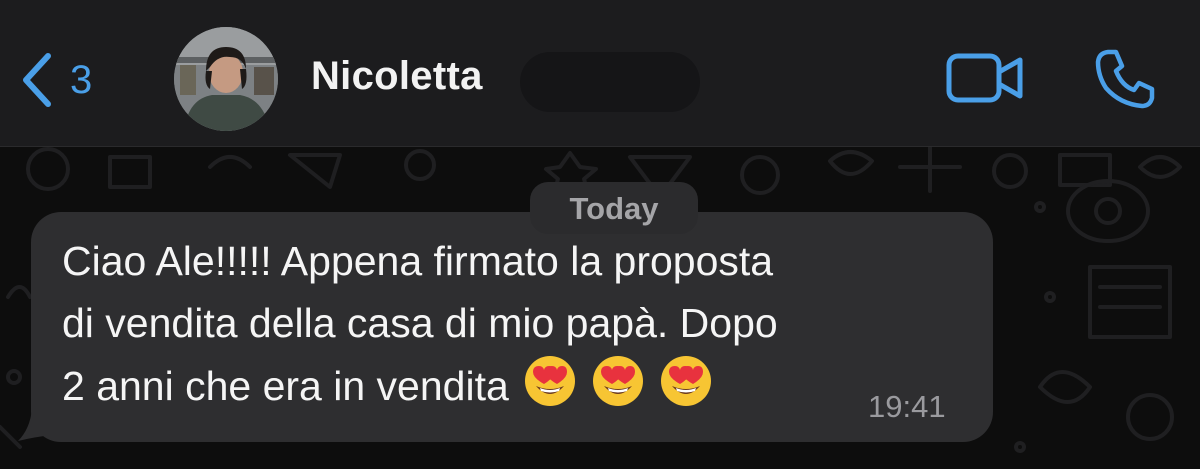 The image size is (1200, 469). I want to click on bubble-tail, so click(35, 423).